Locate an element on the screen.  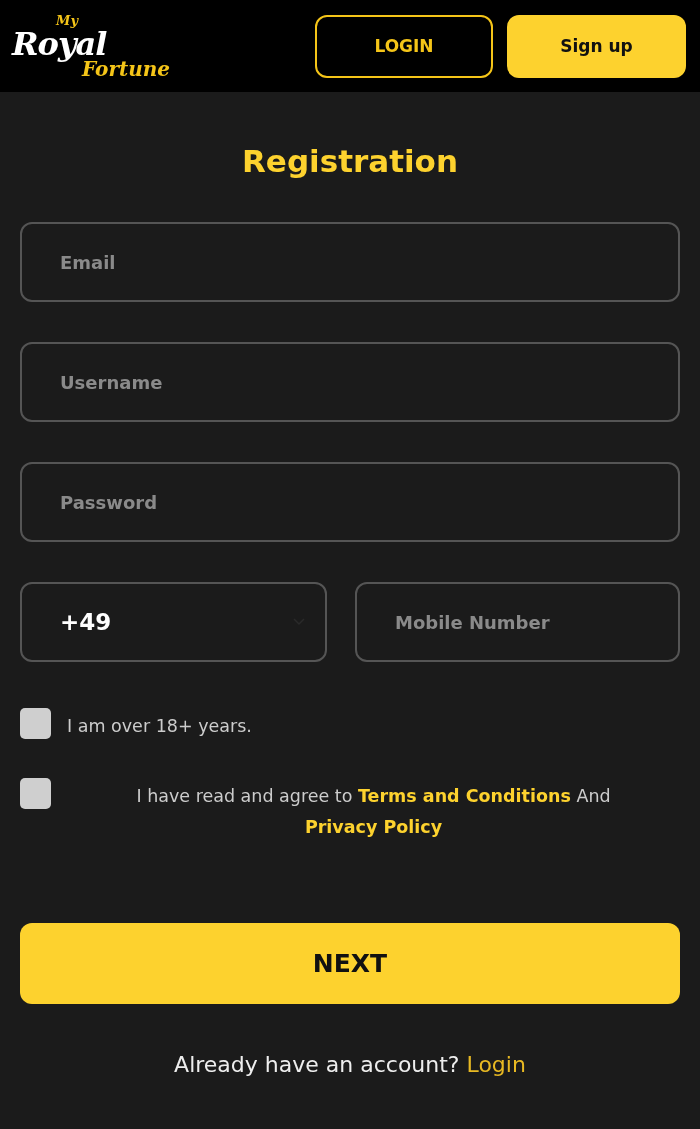
login-link: Login is located at coordinates (496, 1064).